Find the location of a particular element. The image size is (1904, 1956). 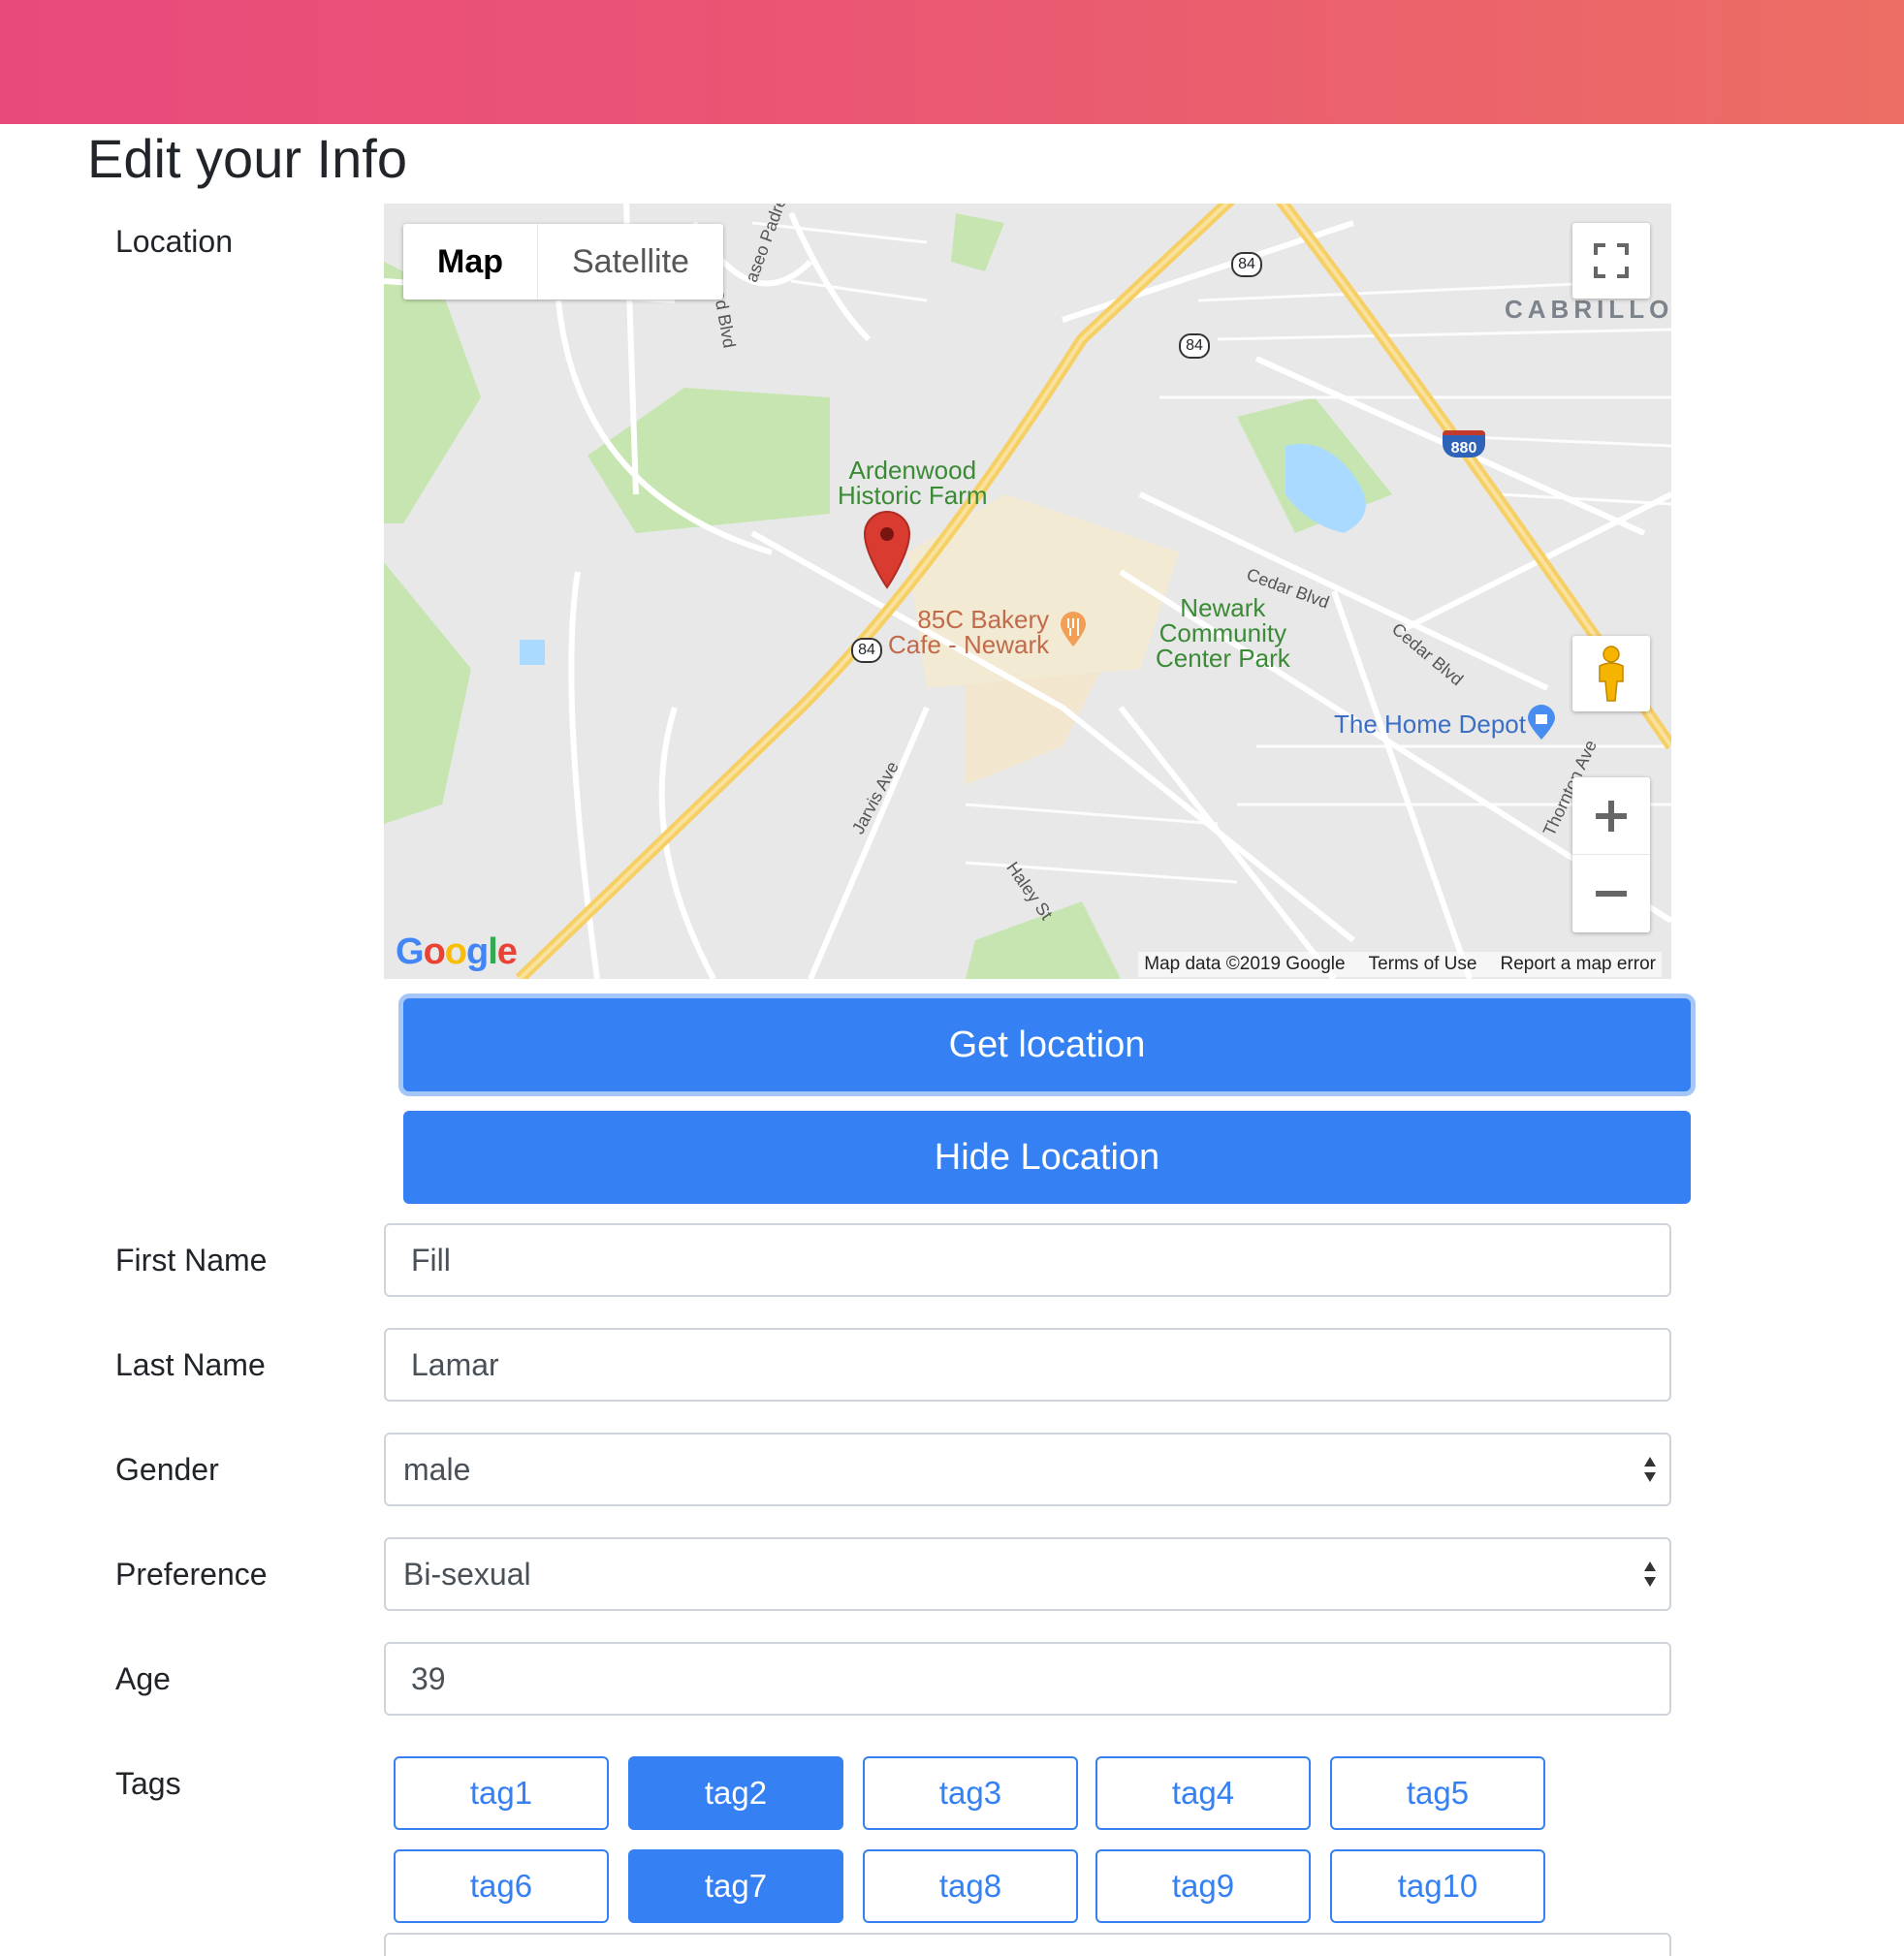

get-location-button: Get location is located at coordinates (1047, 1044).